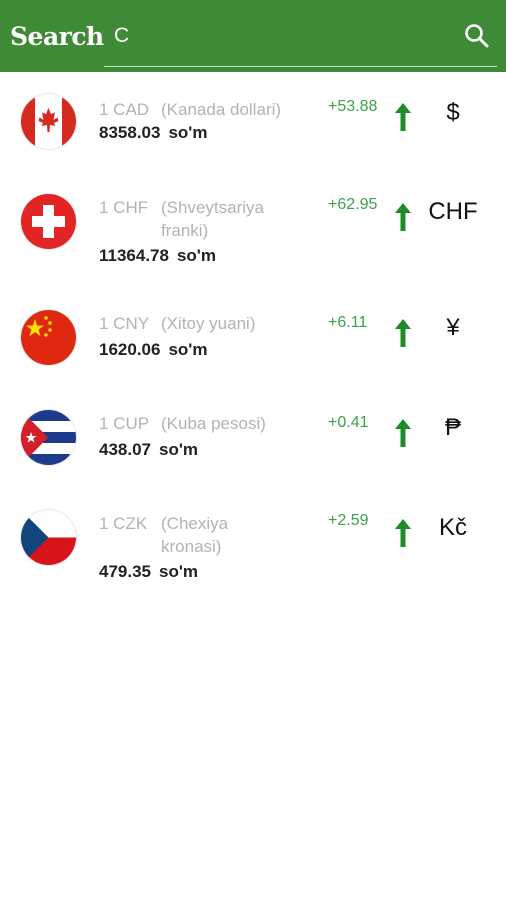 The height and width of the screenshot is (900, 506). What do you see at coordinates (134, 255) in the screenshot?
I see `rate-value: 11364.78` at bounding box center [134, 255].